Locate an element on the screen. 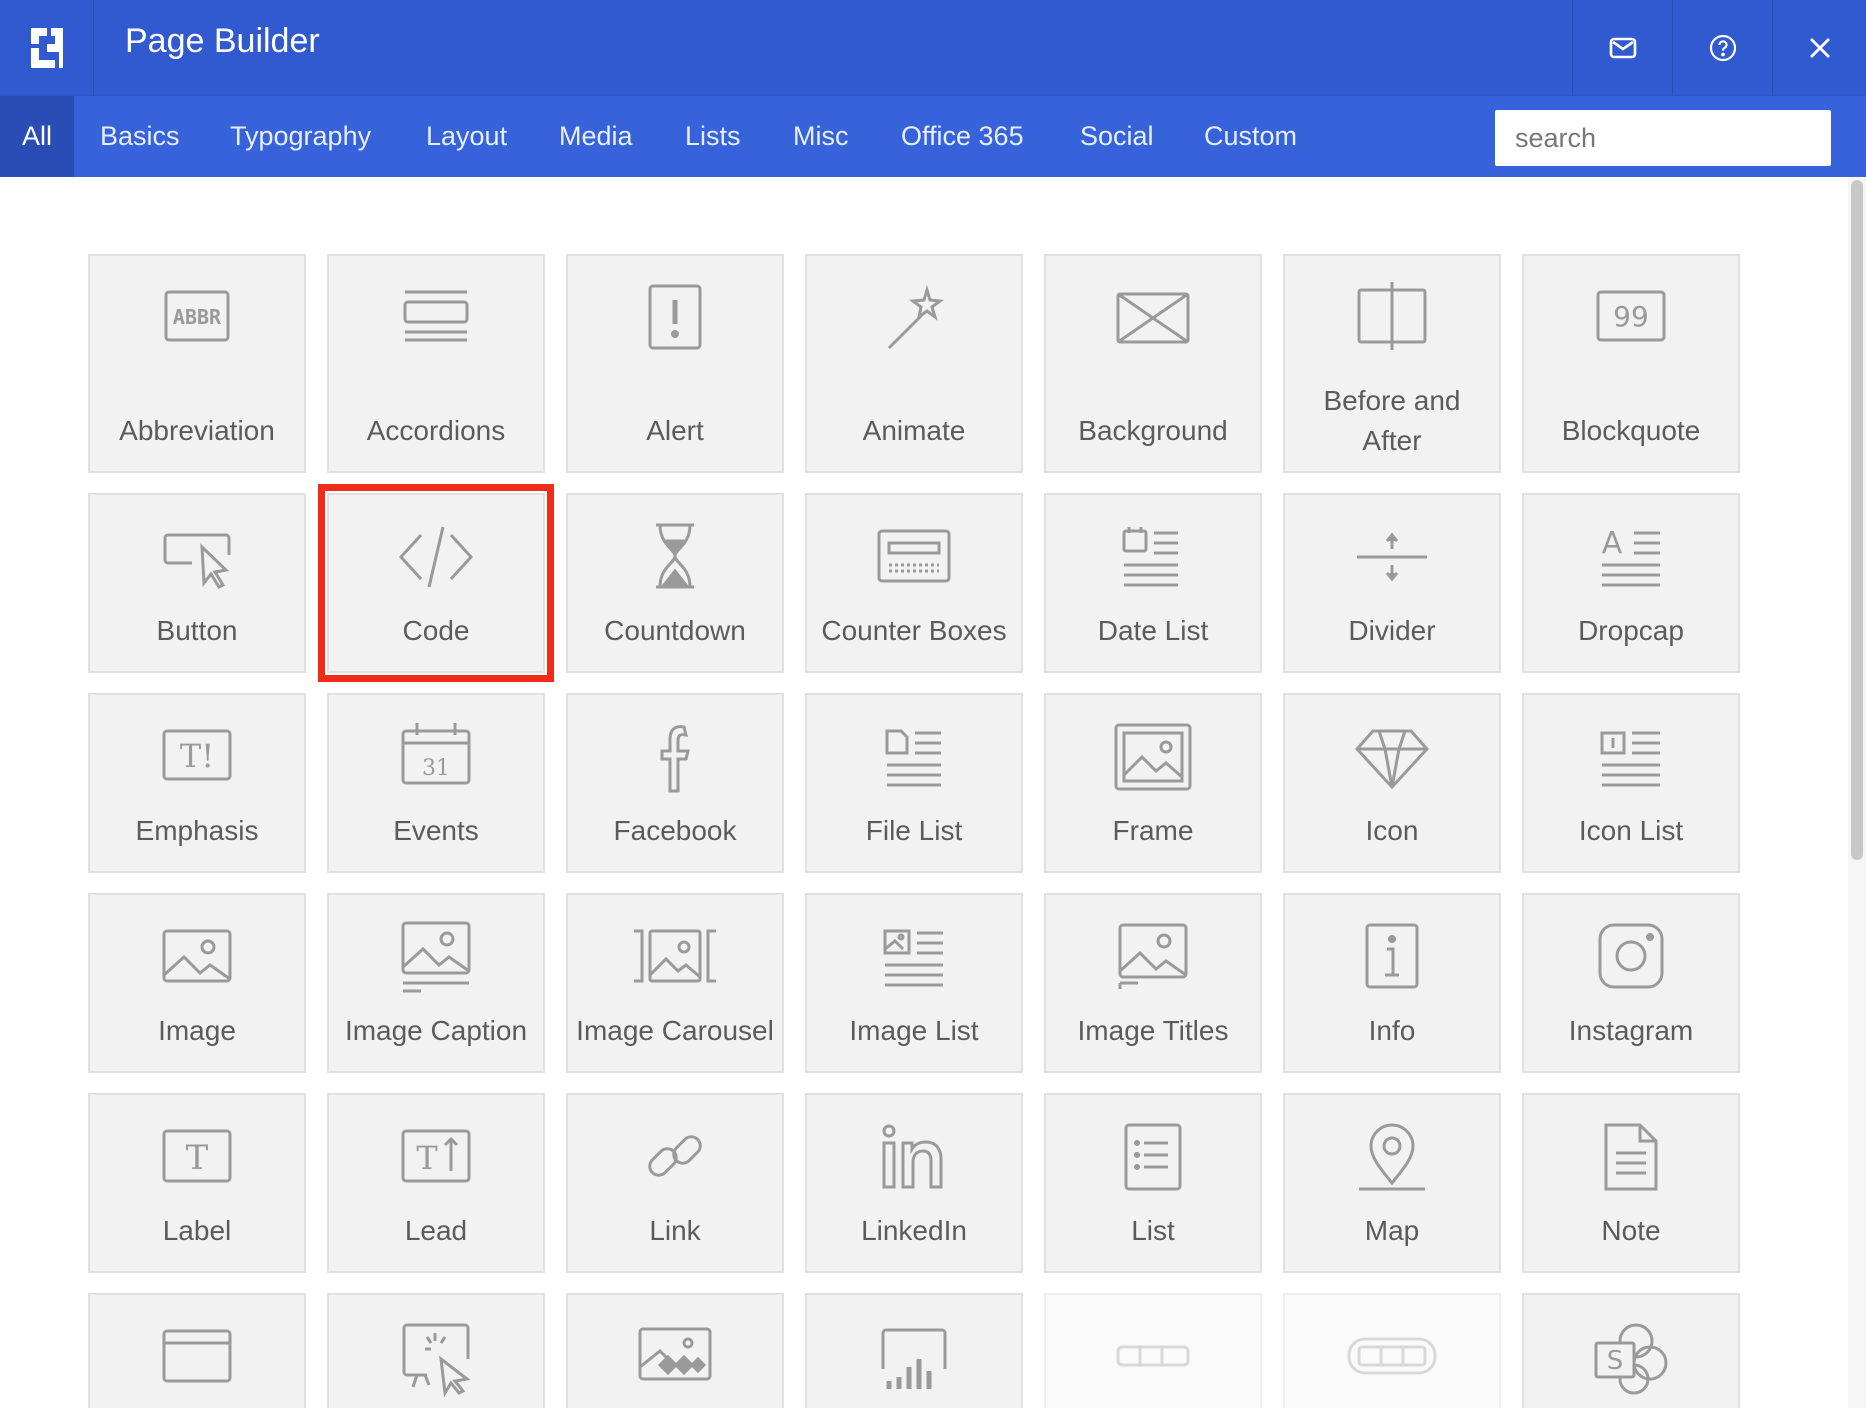 The width and height of the screenshot is (1866, 1408). gallery-icon is located at coordinates (675, 1354).